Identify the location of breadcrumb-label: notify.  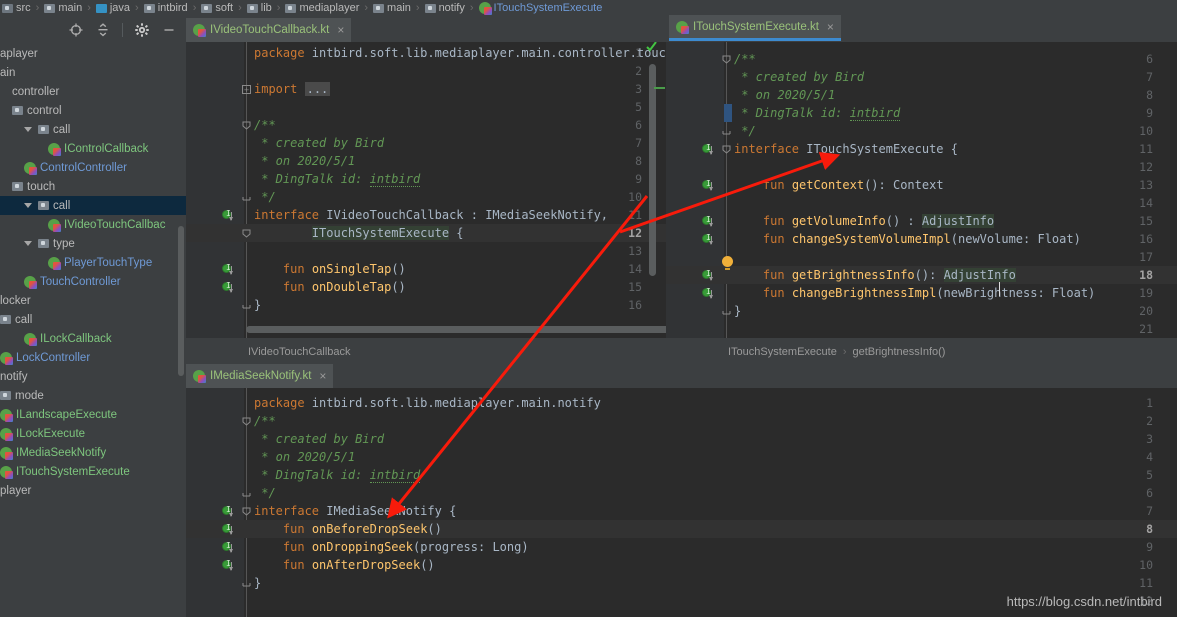
(451, 8).